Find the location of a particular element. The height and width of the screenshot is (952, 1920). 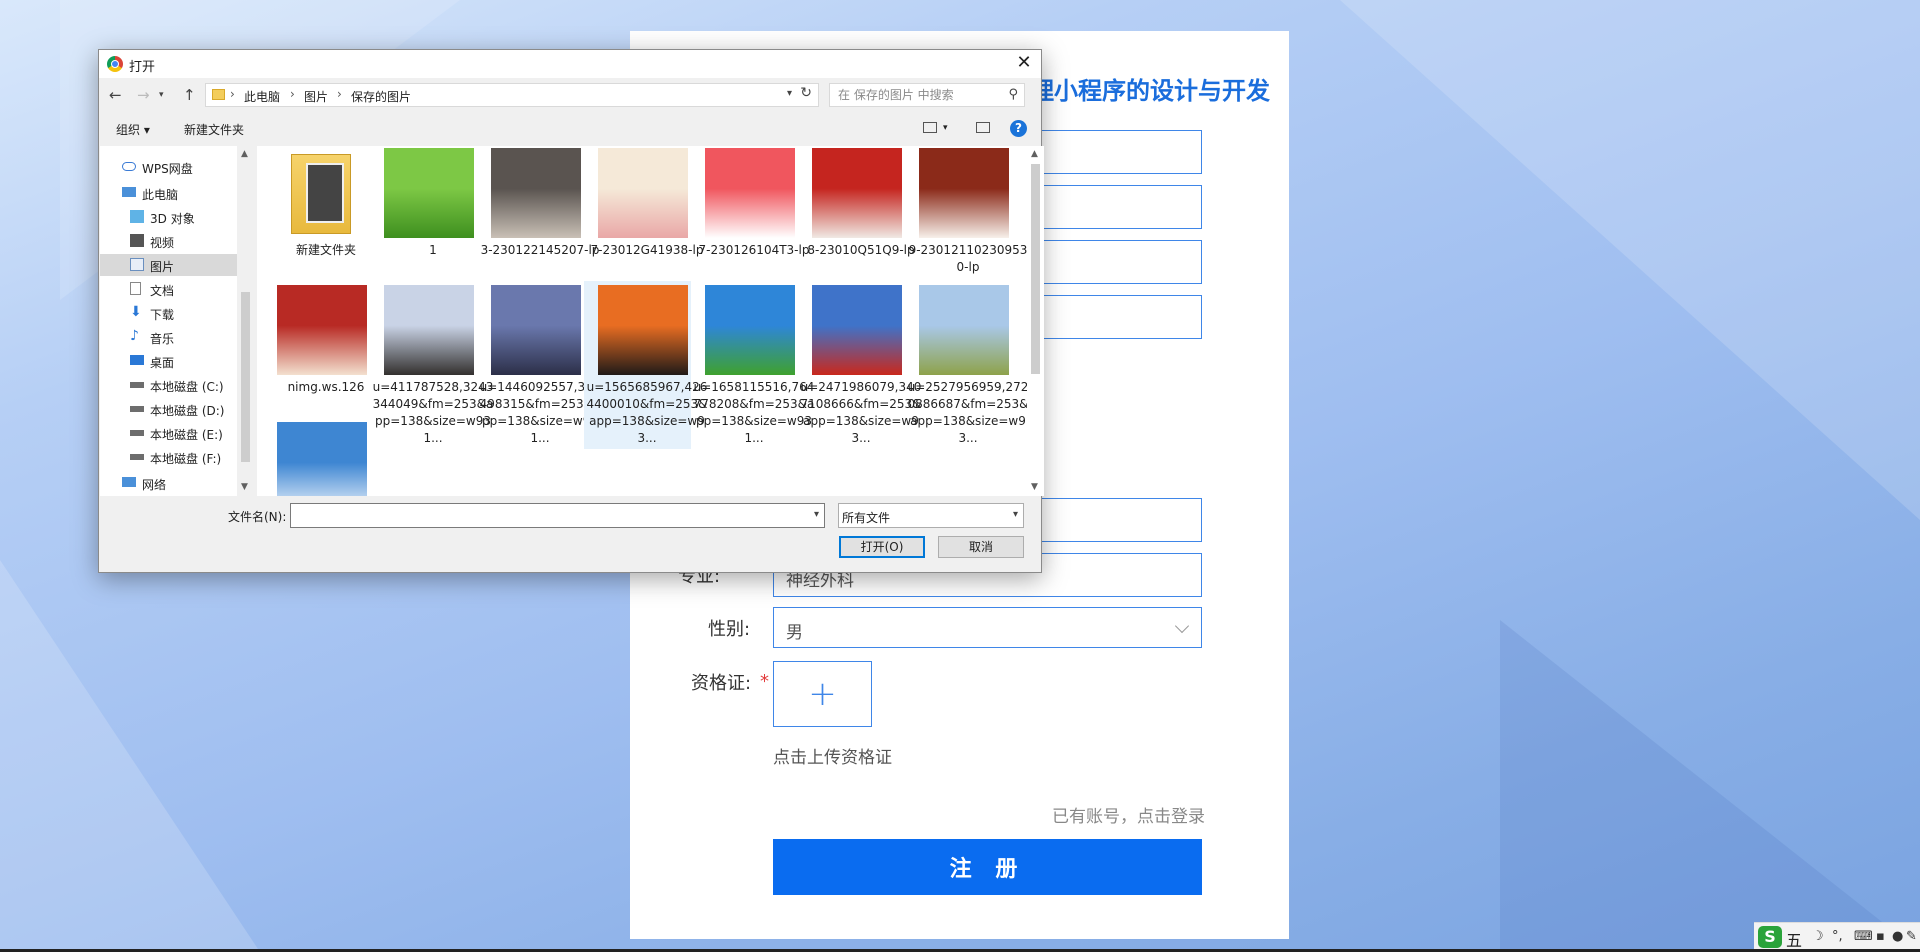

nav-label: 文档 is located at coordinates (162, 291).